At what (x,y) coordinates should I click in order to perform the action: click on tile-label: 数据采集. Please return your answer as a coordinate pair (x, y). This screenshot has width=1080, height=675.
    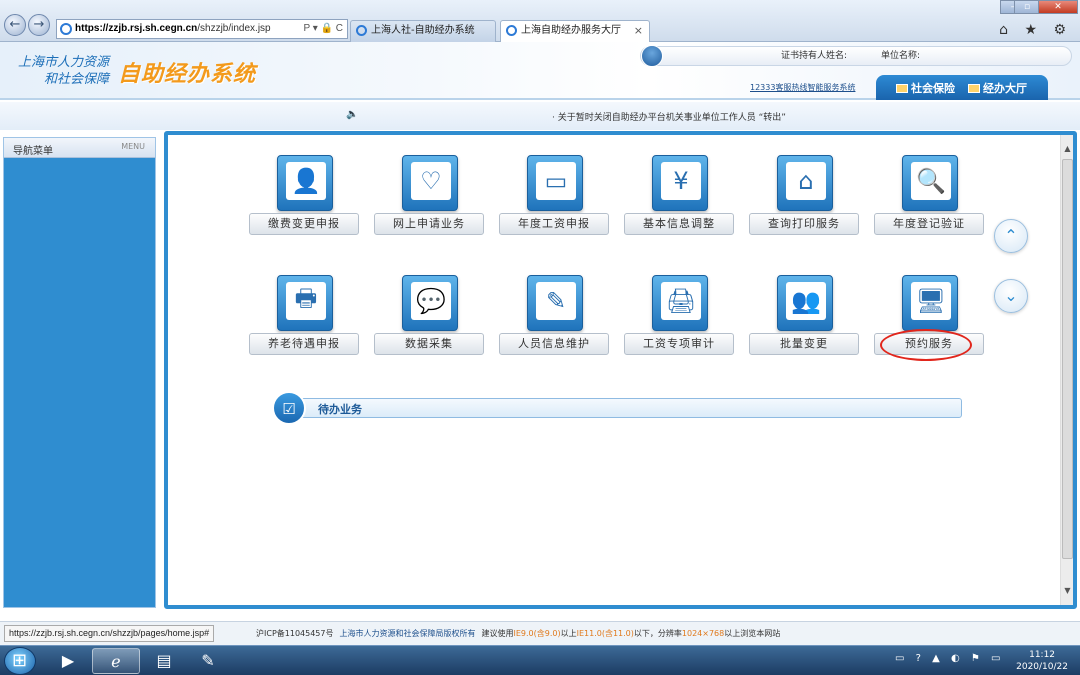
    Looking at the image, I should click on (429, 344).